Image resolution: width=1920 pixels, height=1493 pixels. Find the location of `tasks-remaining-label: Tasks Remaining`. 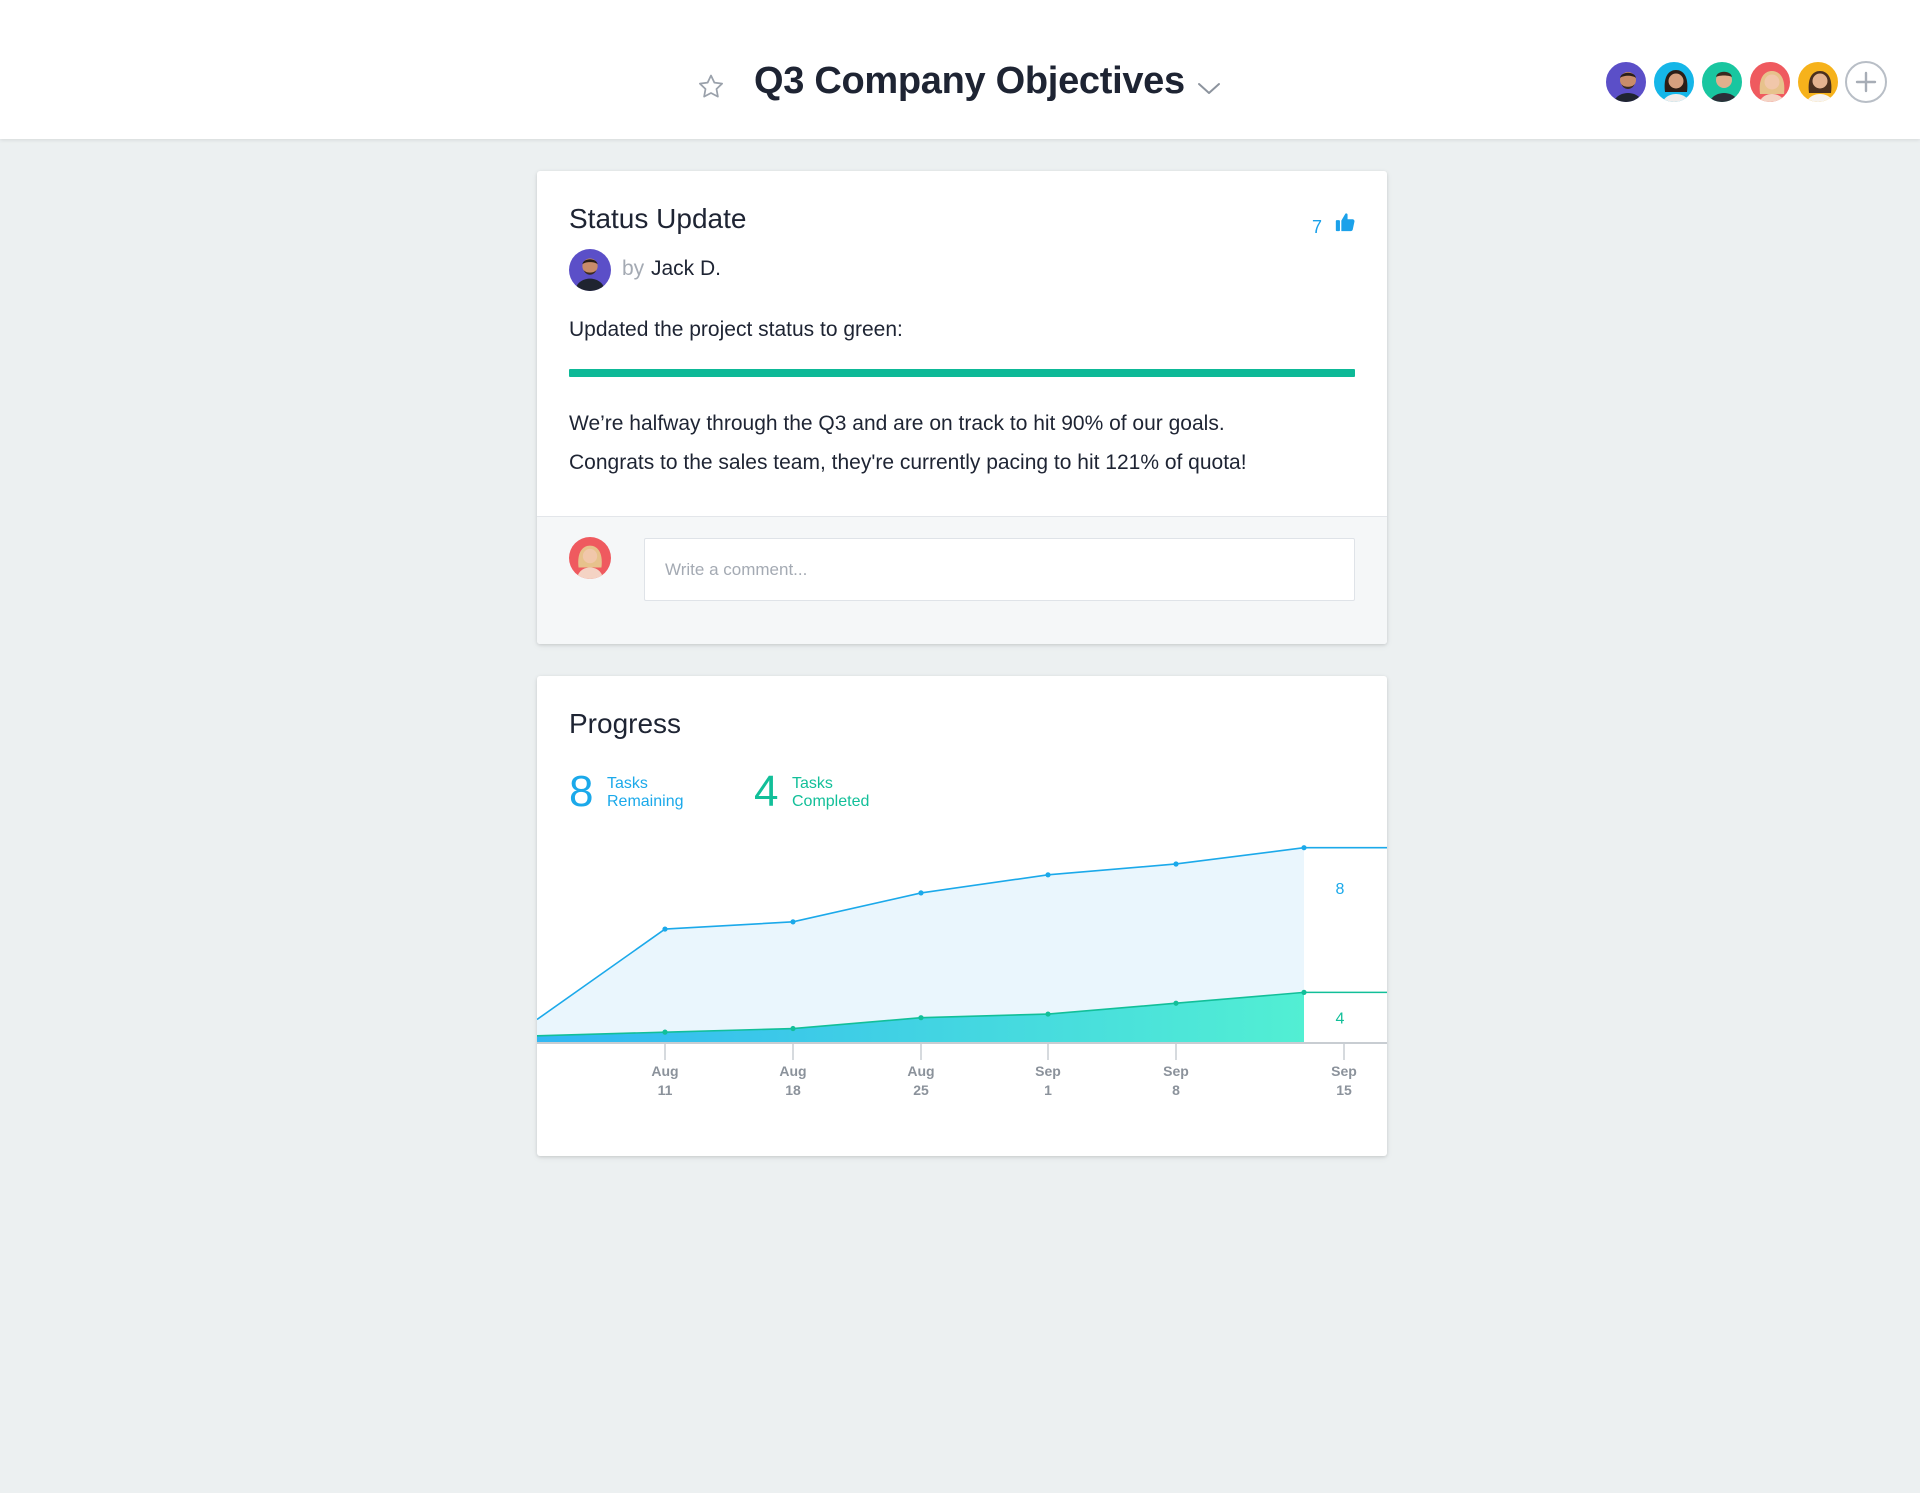

tasks-remaining-label: Tasks Remaining is located at coordinates (645, 793).